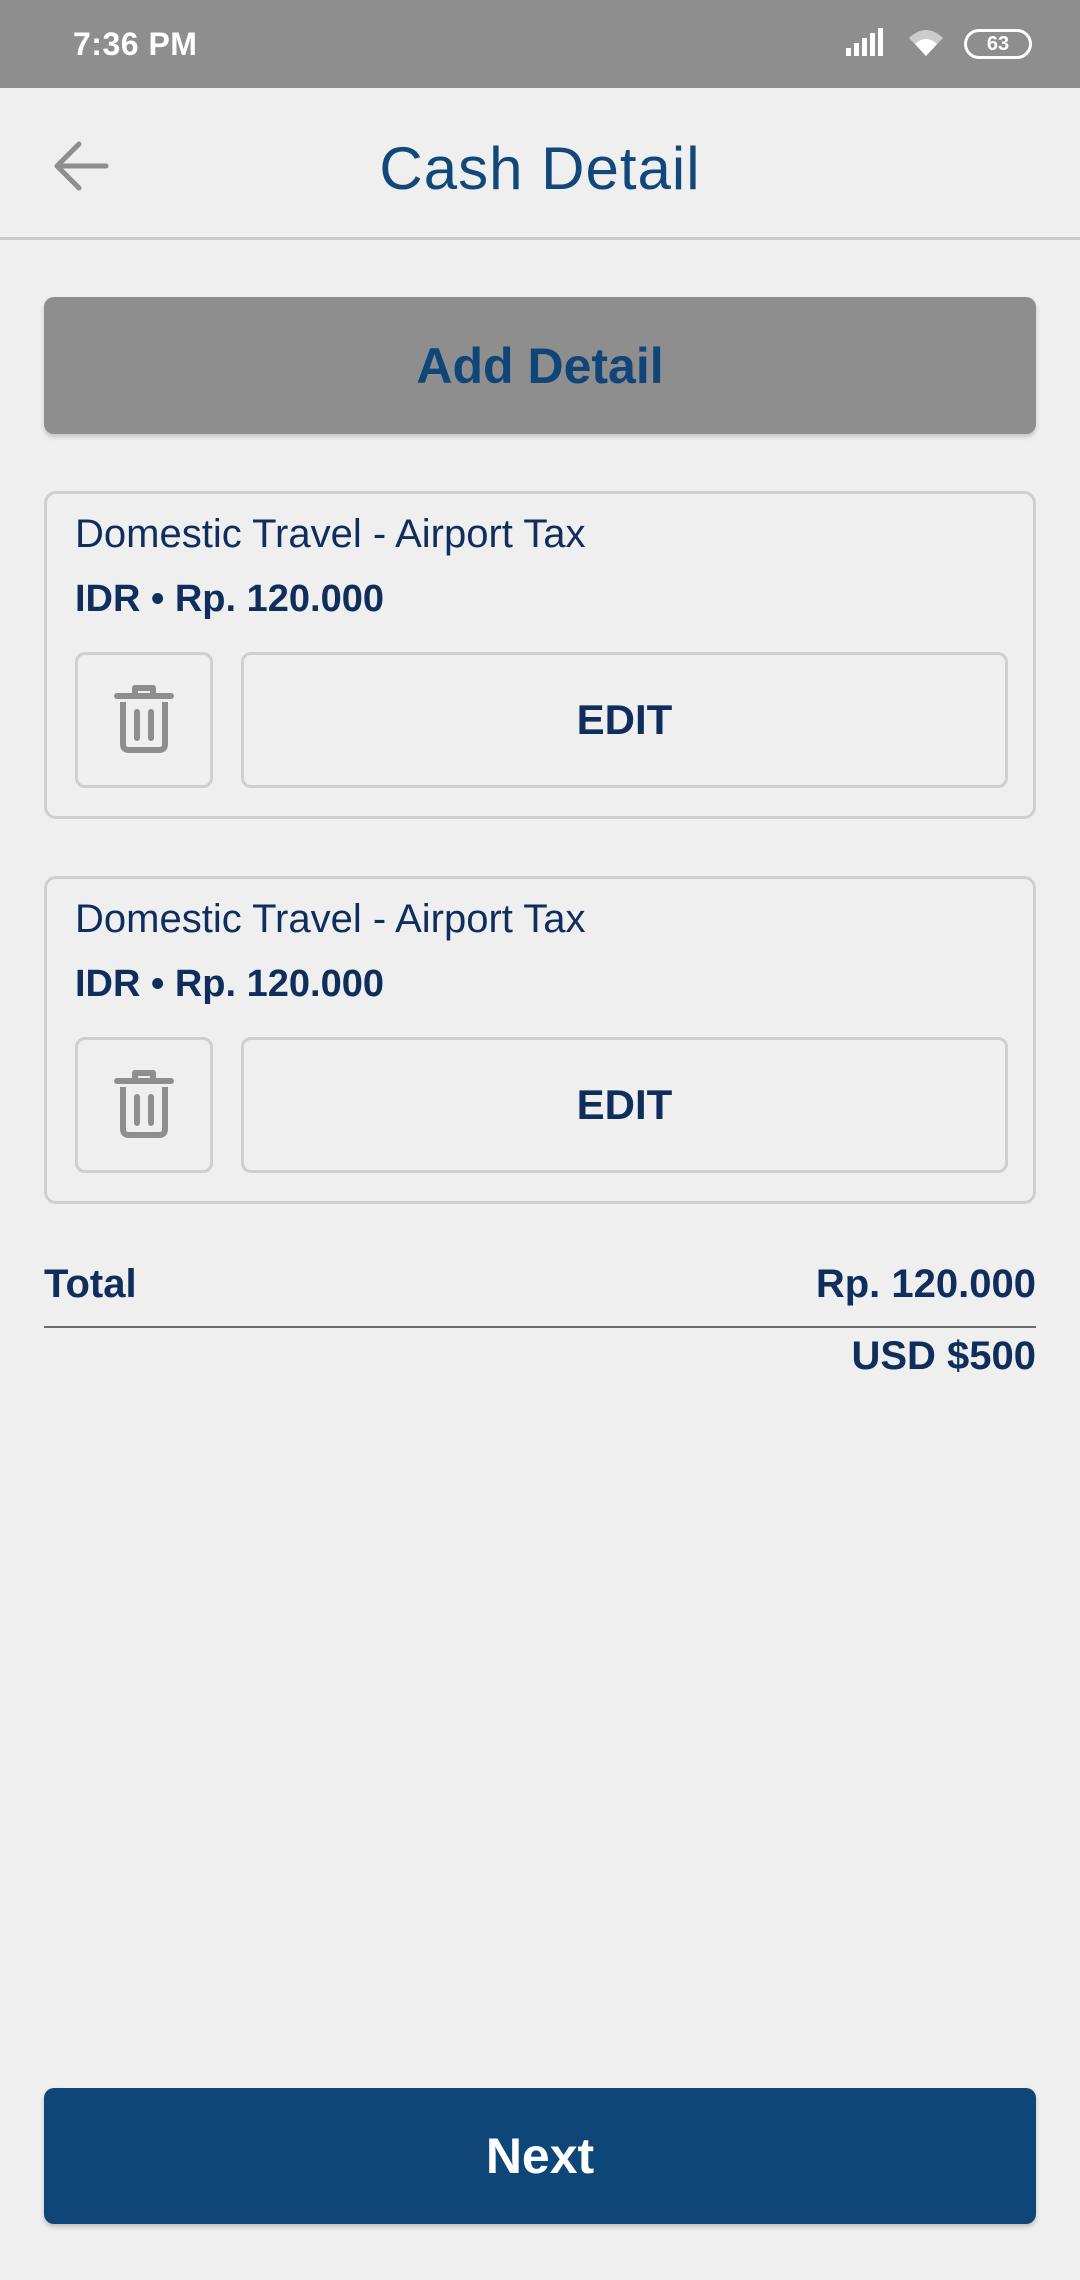 This screenshot has height=2280, width=1080. I want to click on status-time: 7:36 PM, so click(135, 43).